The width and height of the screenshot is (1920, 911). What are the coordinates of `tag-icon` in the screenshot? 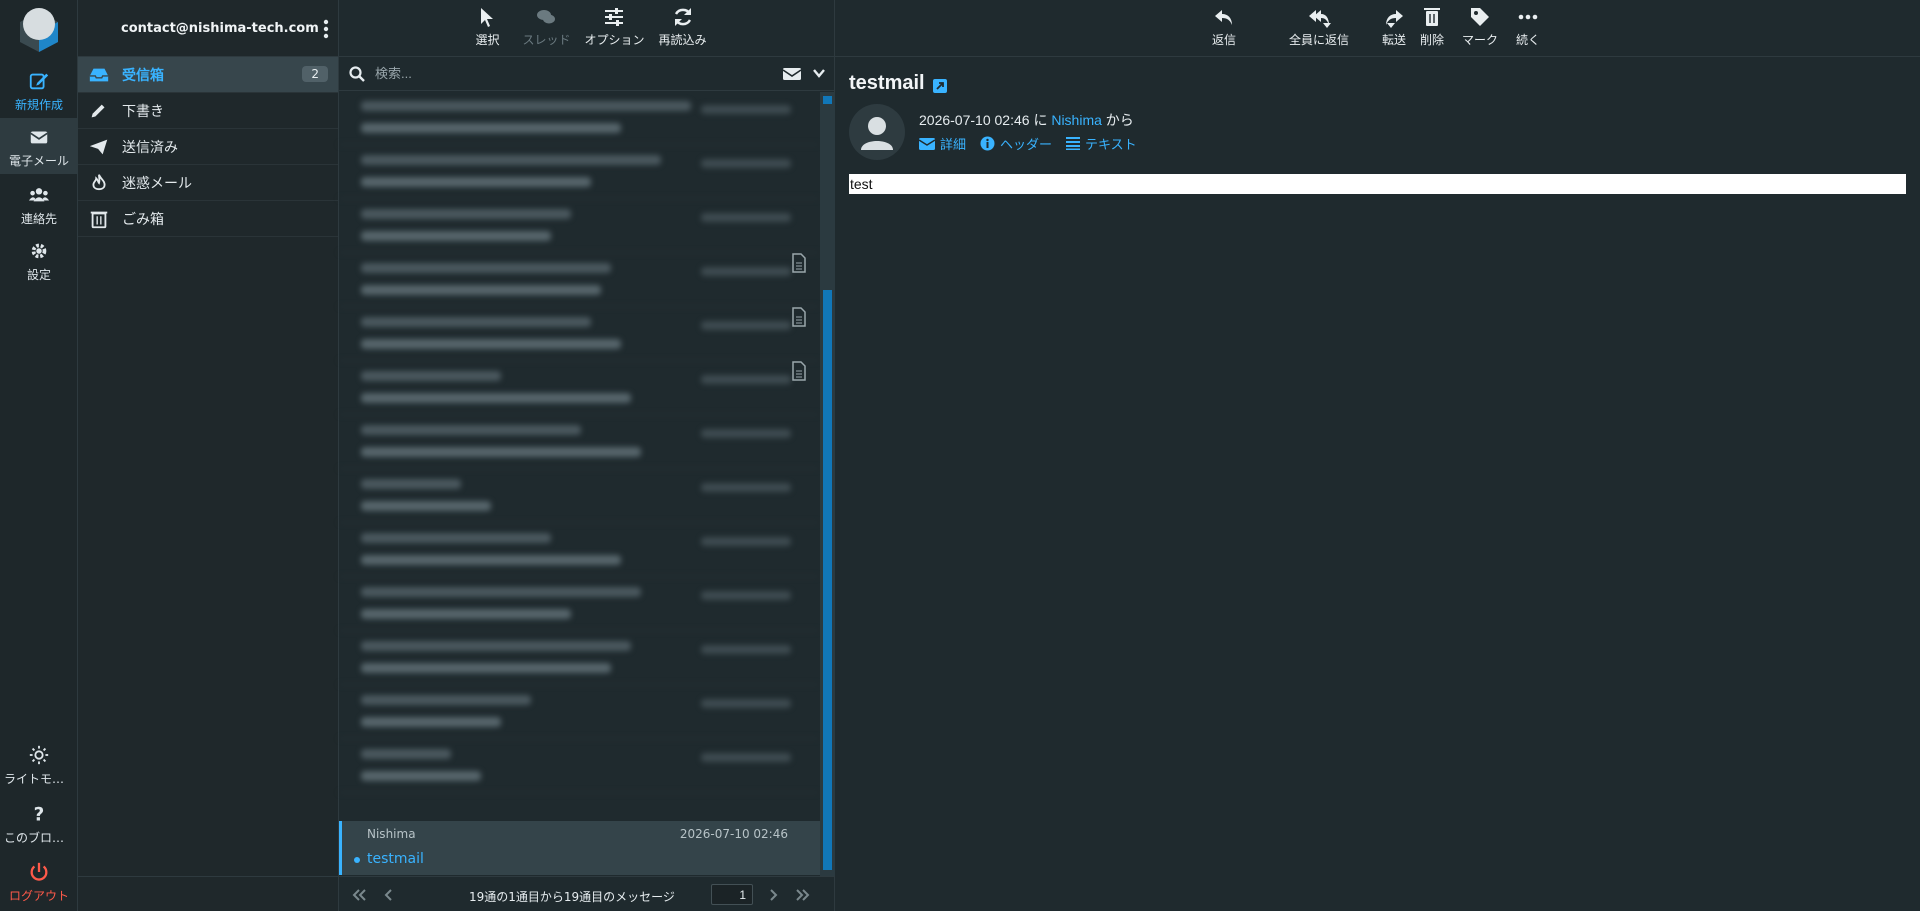 It's located at (1480, 17).